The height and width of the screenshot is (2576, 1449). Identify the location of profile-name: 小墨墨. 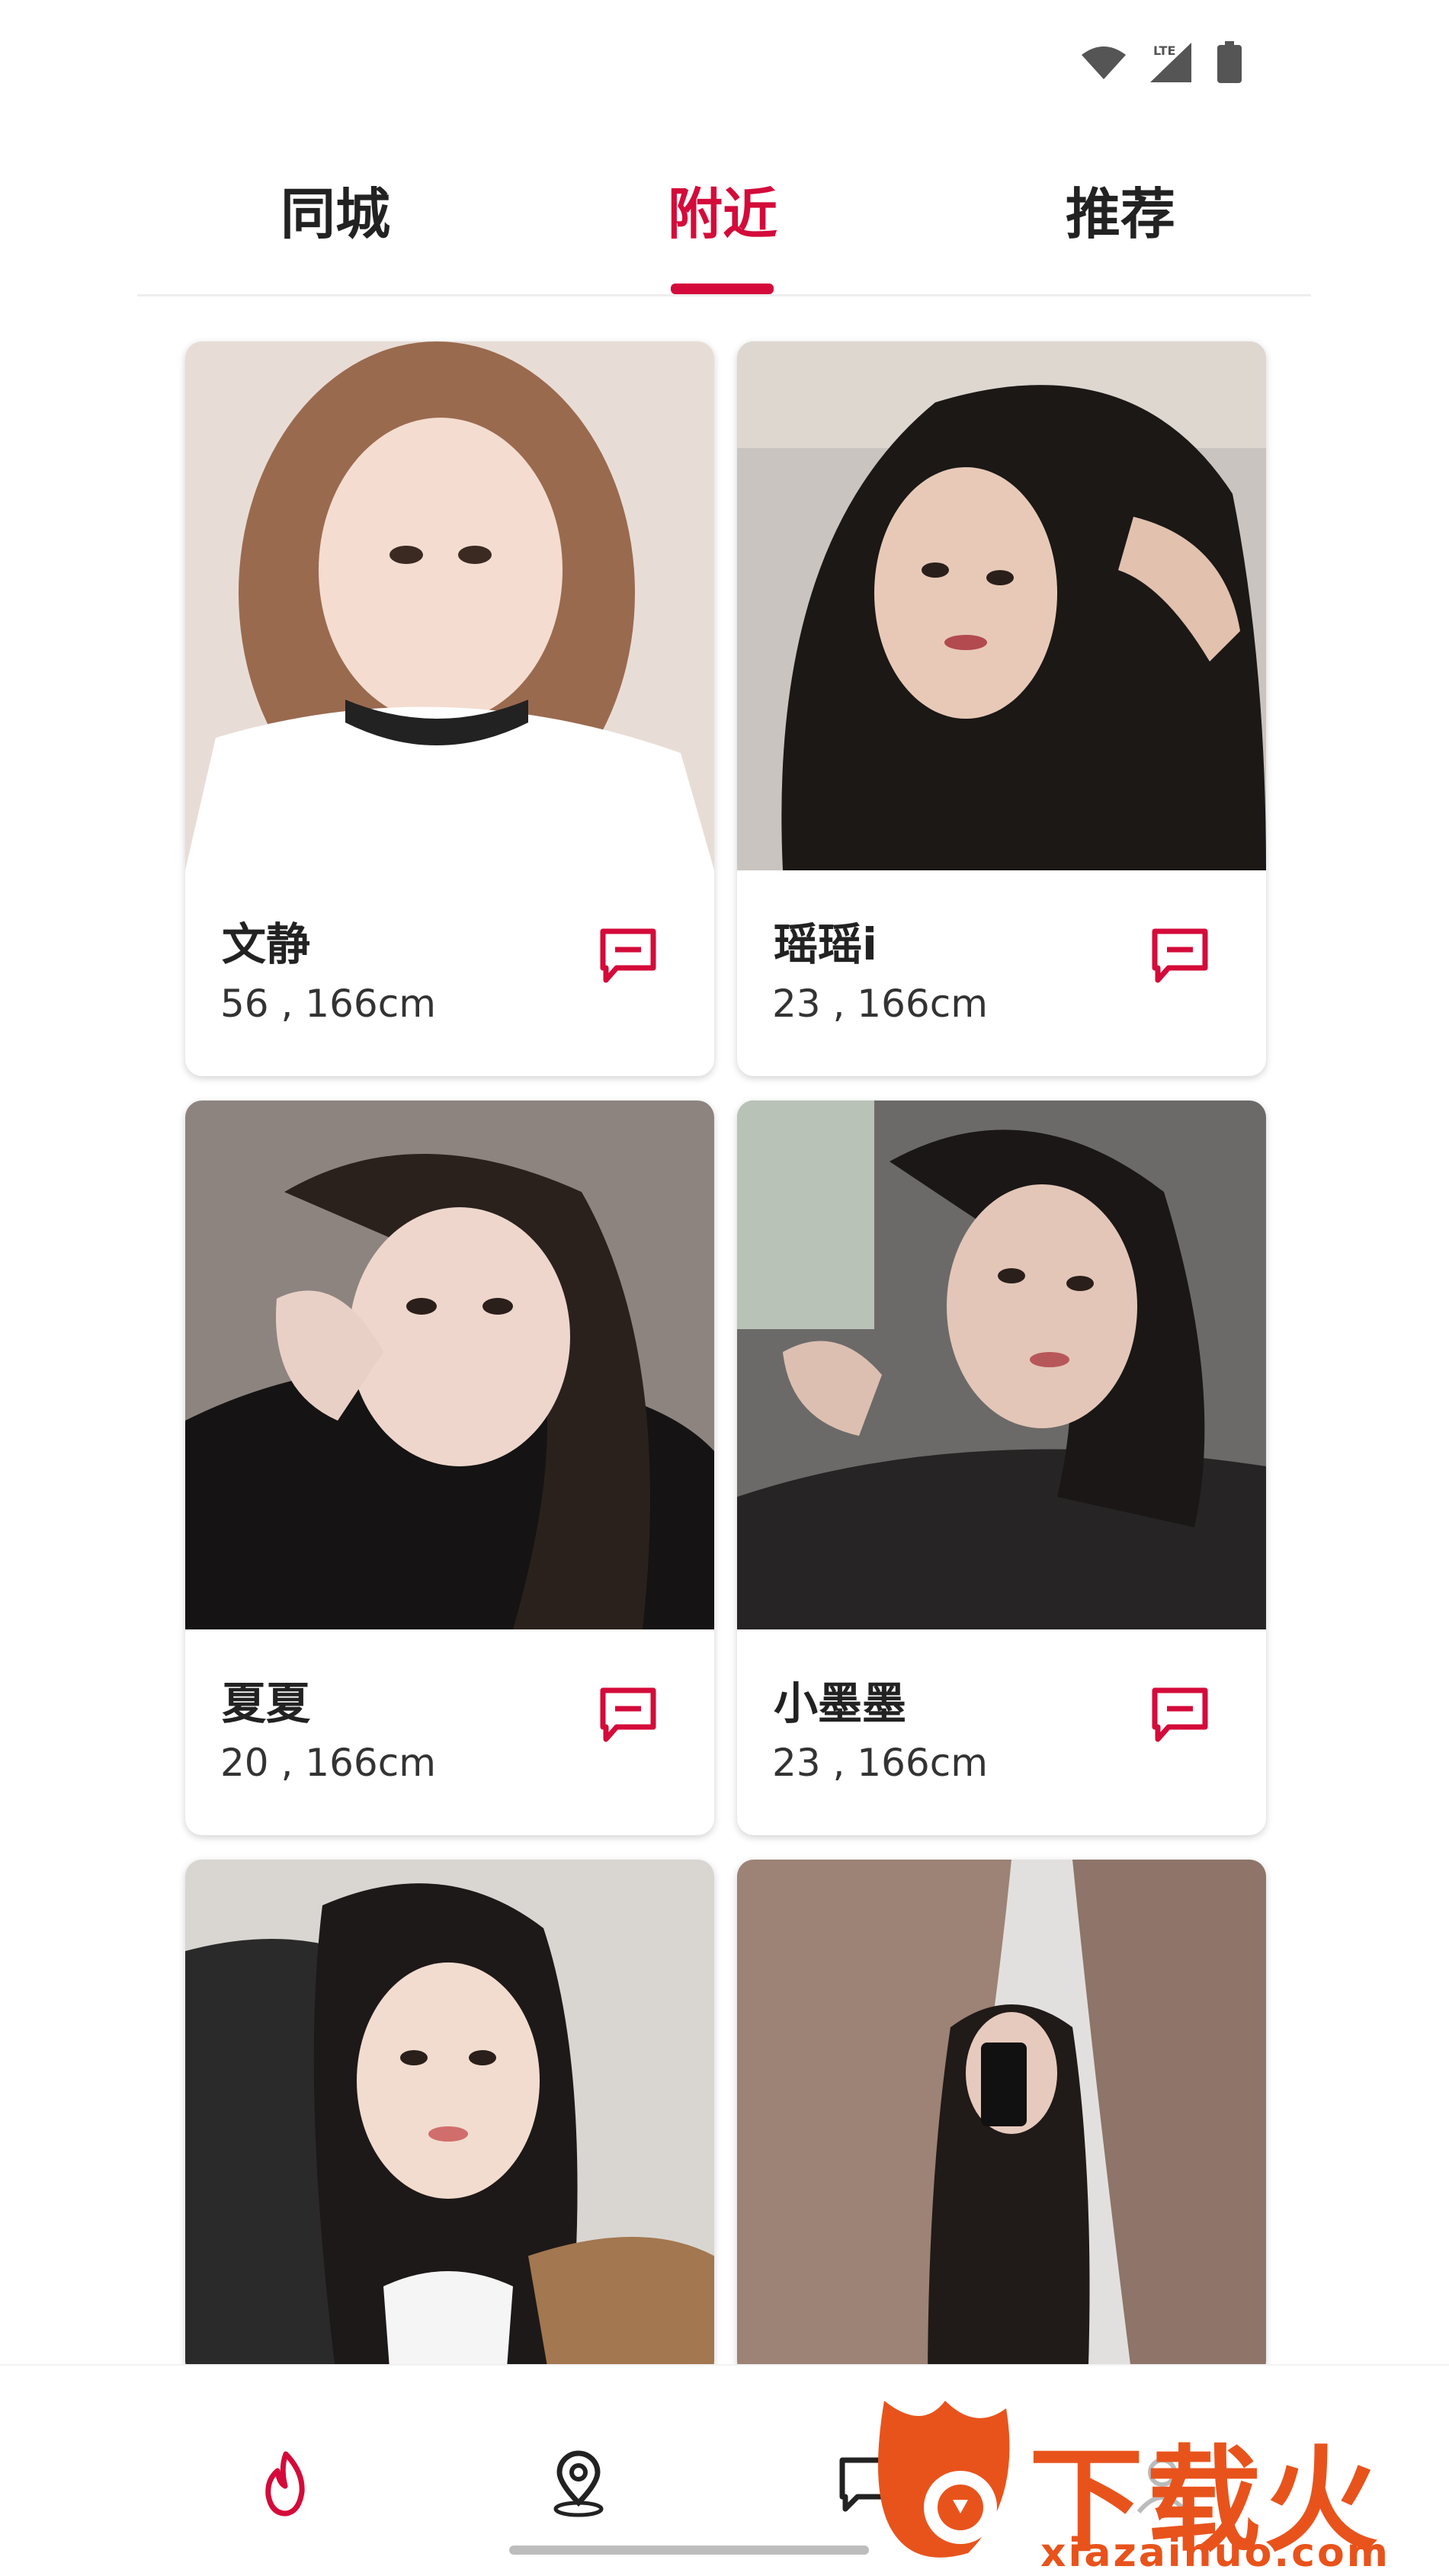
(840, 1703).